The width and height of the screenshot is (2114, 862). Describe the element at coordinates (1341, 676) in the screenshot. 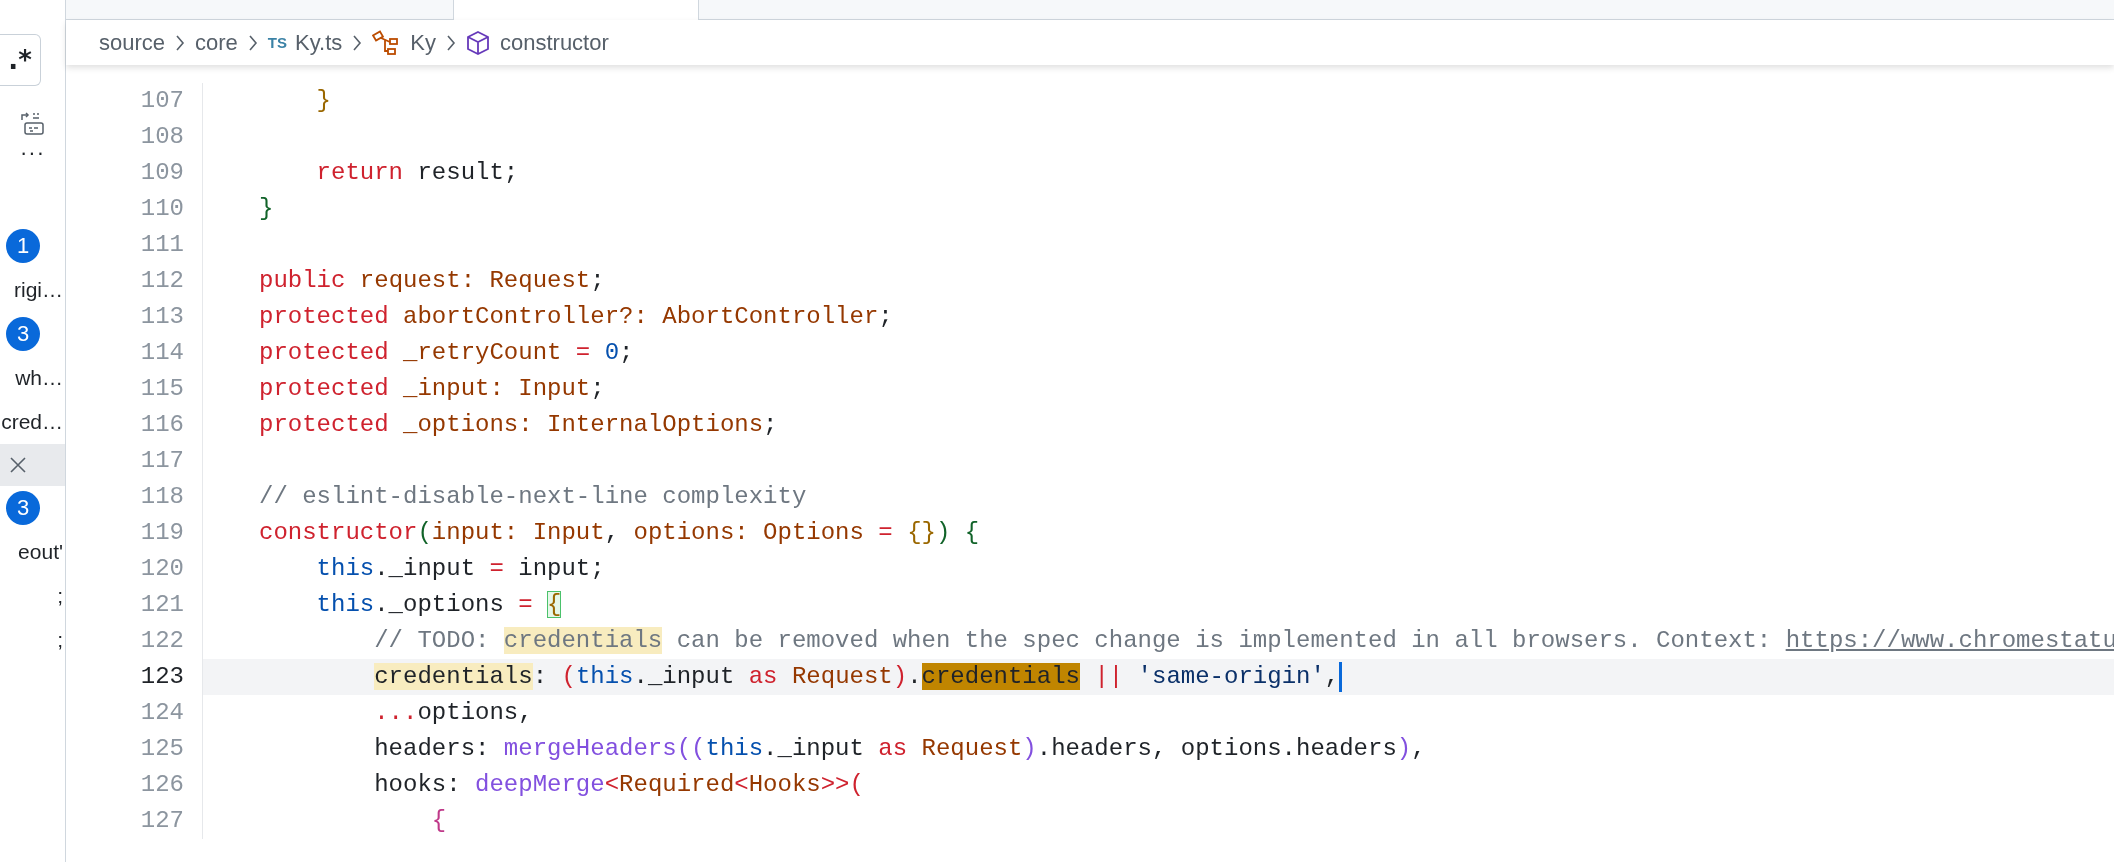

I see `text-cursor` at that location.